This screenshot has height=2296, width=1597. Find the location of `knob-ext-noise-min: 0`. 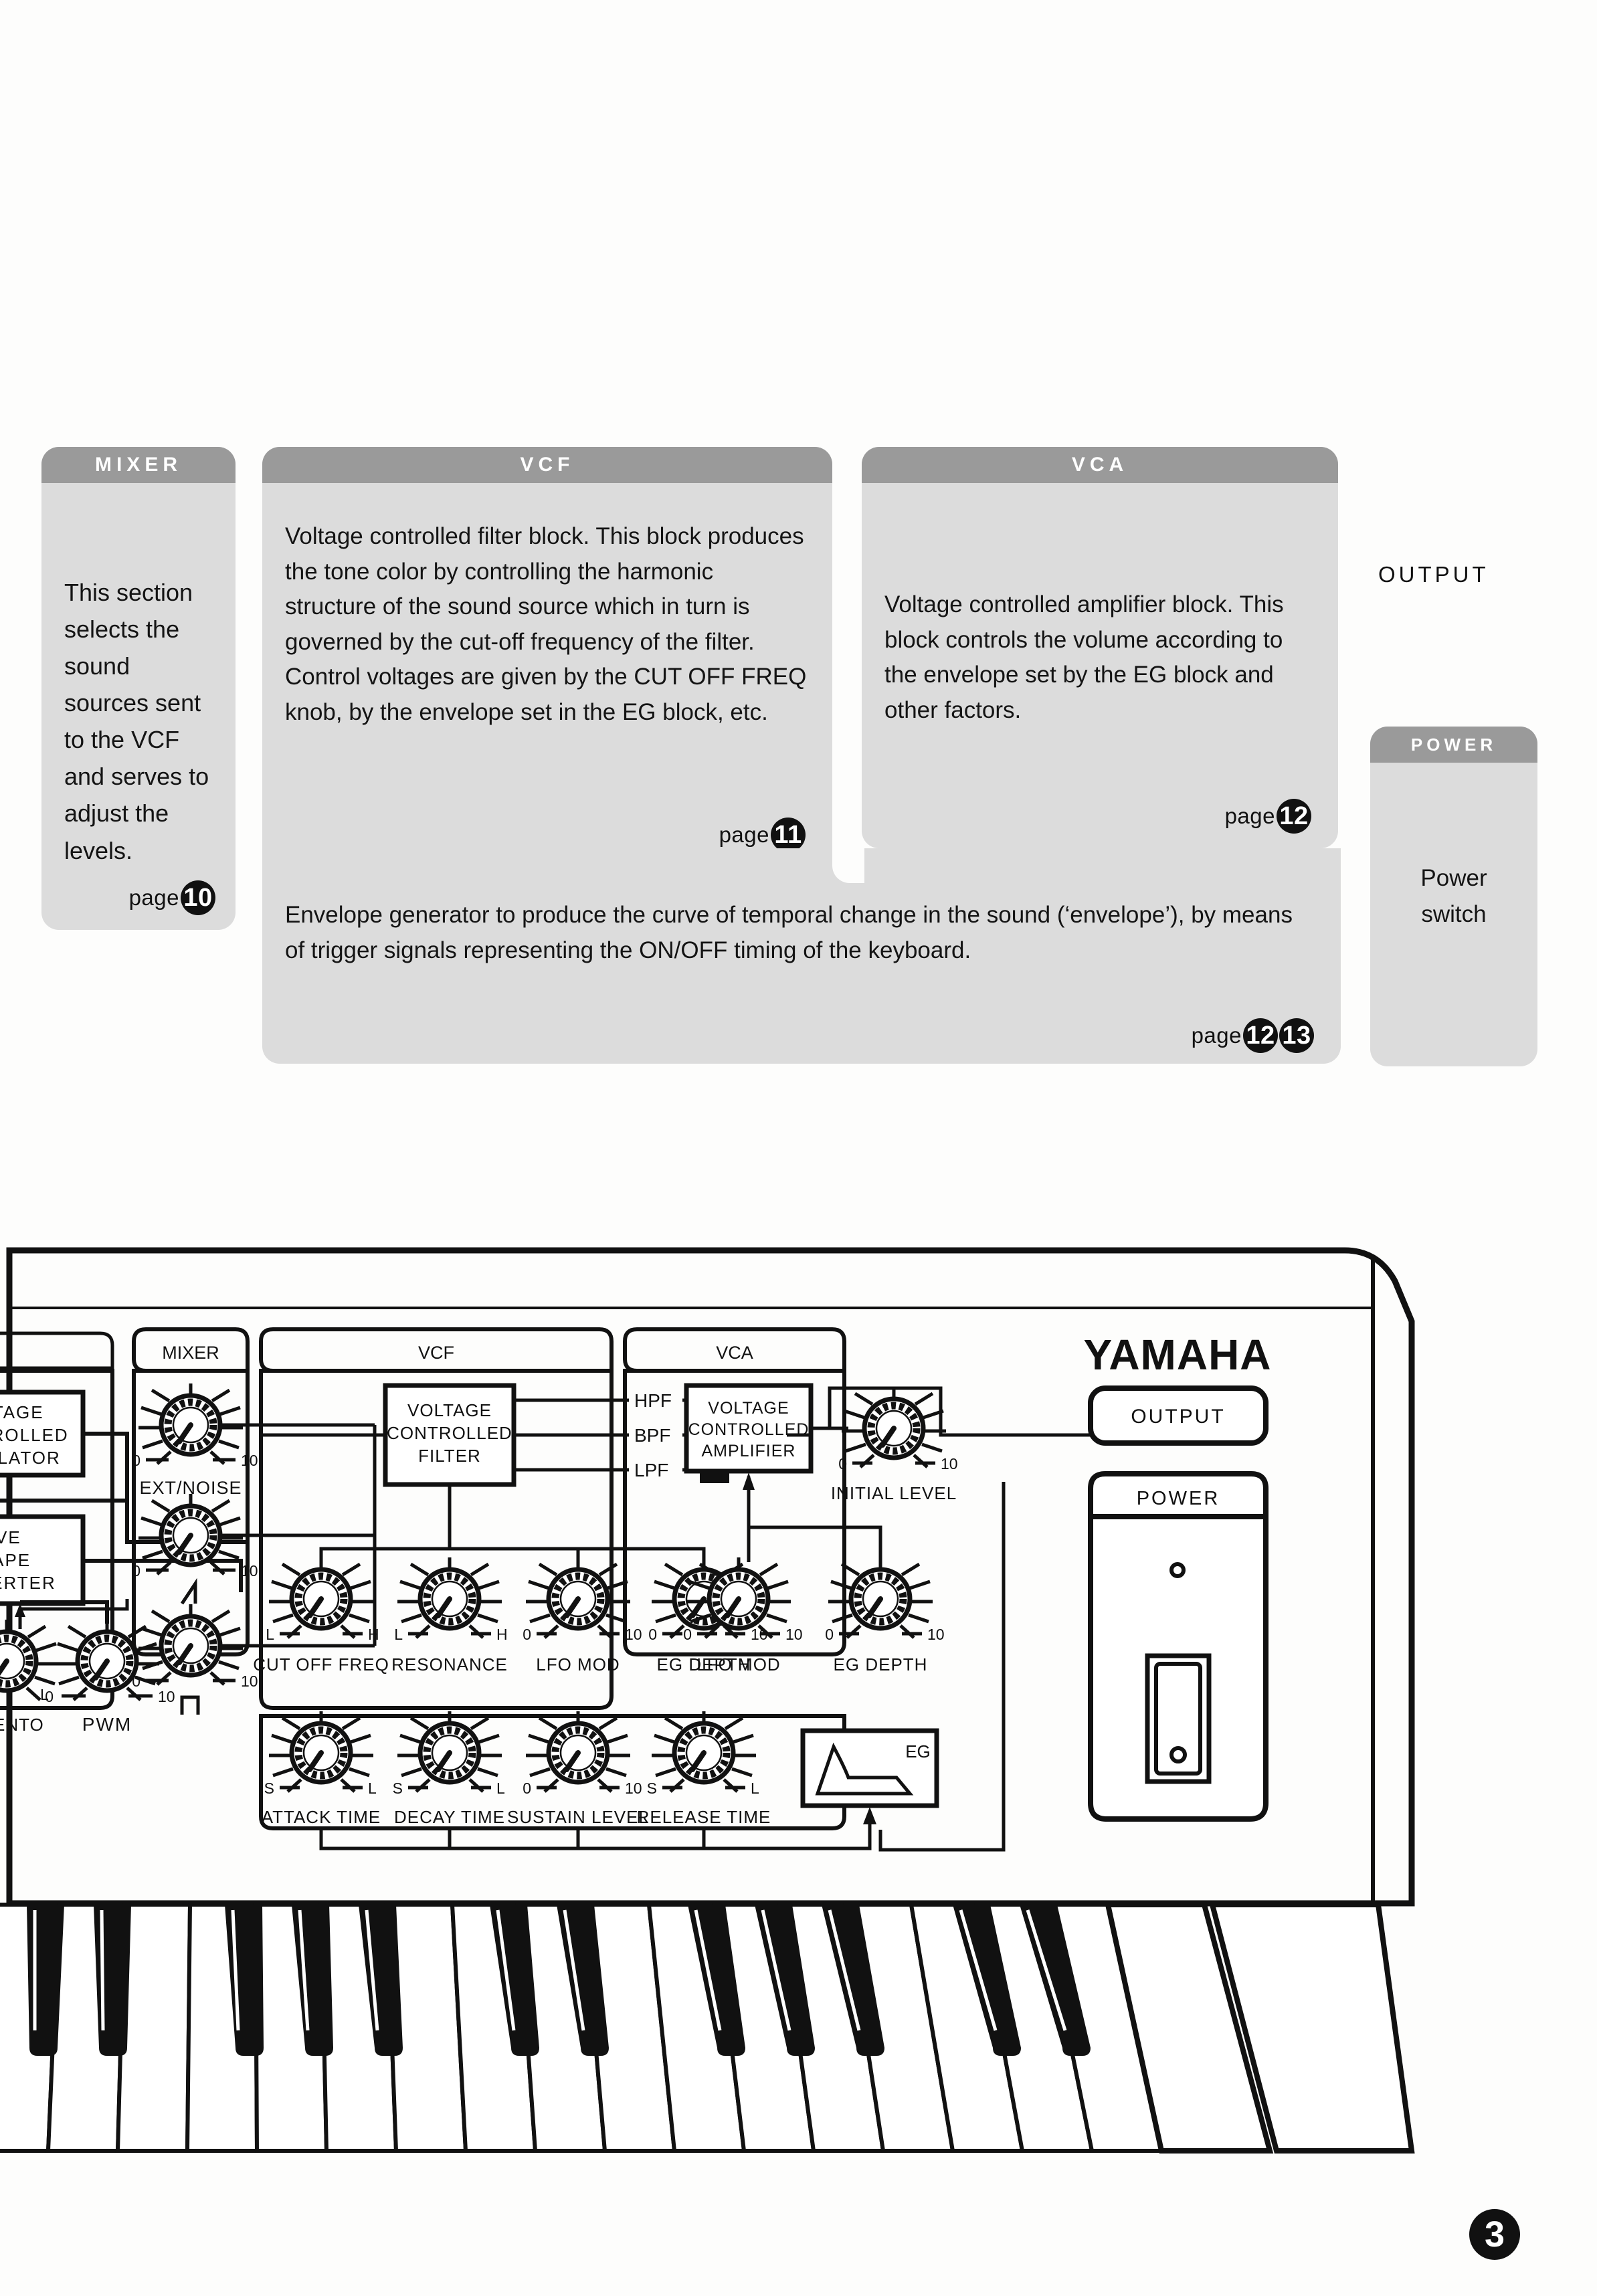

knob-ext-noise-min: 0 is located at coordinates (136, 1460).